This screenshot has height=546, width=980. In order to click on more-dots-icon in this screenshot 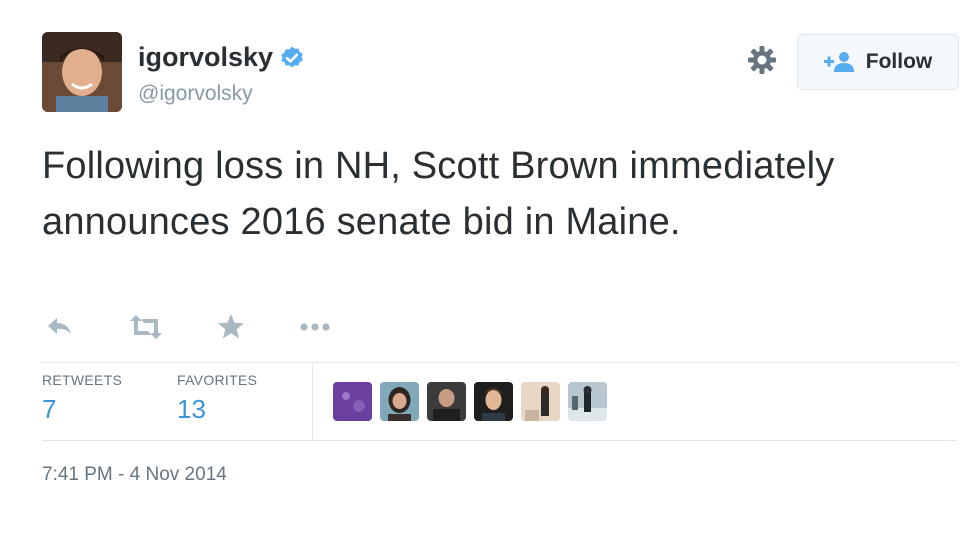, I will do `click(315, 329)`.